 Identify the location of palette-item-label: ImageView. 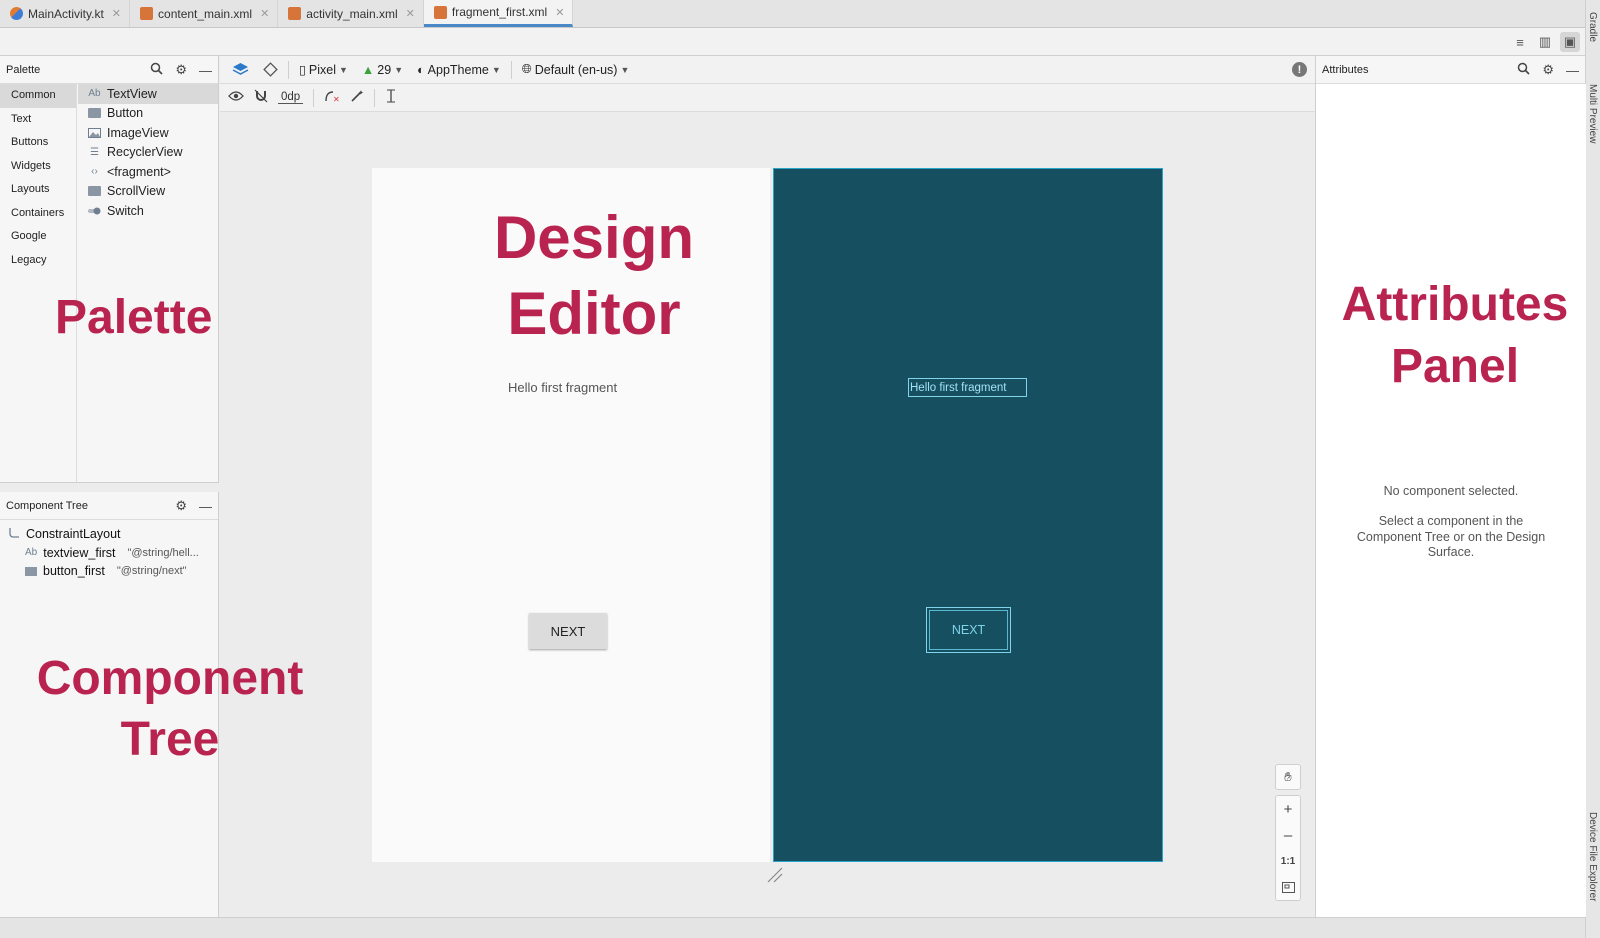
(138, 132).